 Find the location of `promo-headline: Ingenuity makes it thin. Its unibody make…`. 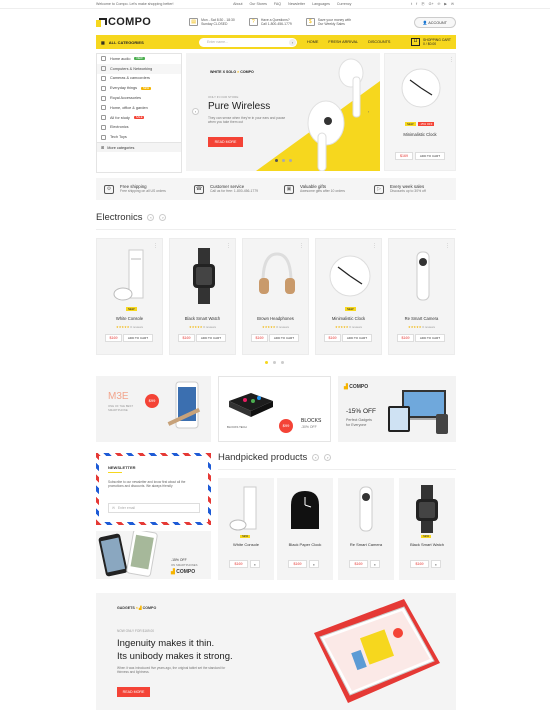

promo-headline: Ingenuity makes it thin. Its unibody make… is located at coordinates (175, 650).